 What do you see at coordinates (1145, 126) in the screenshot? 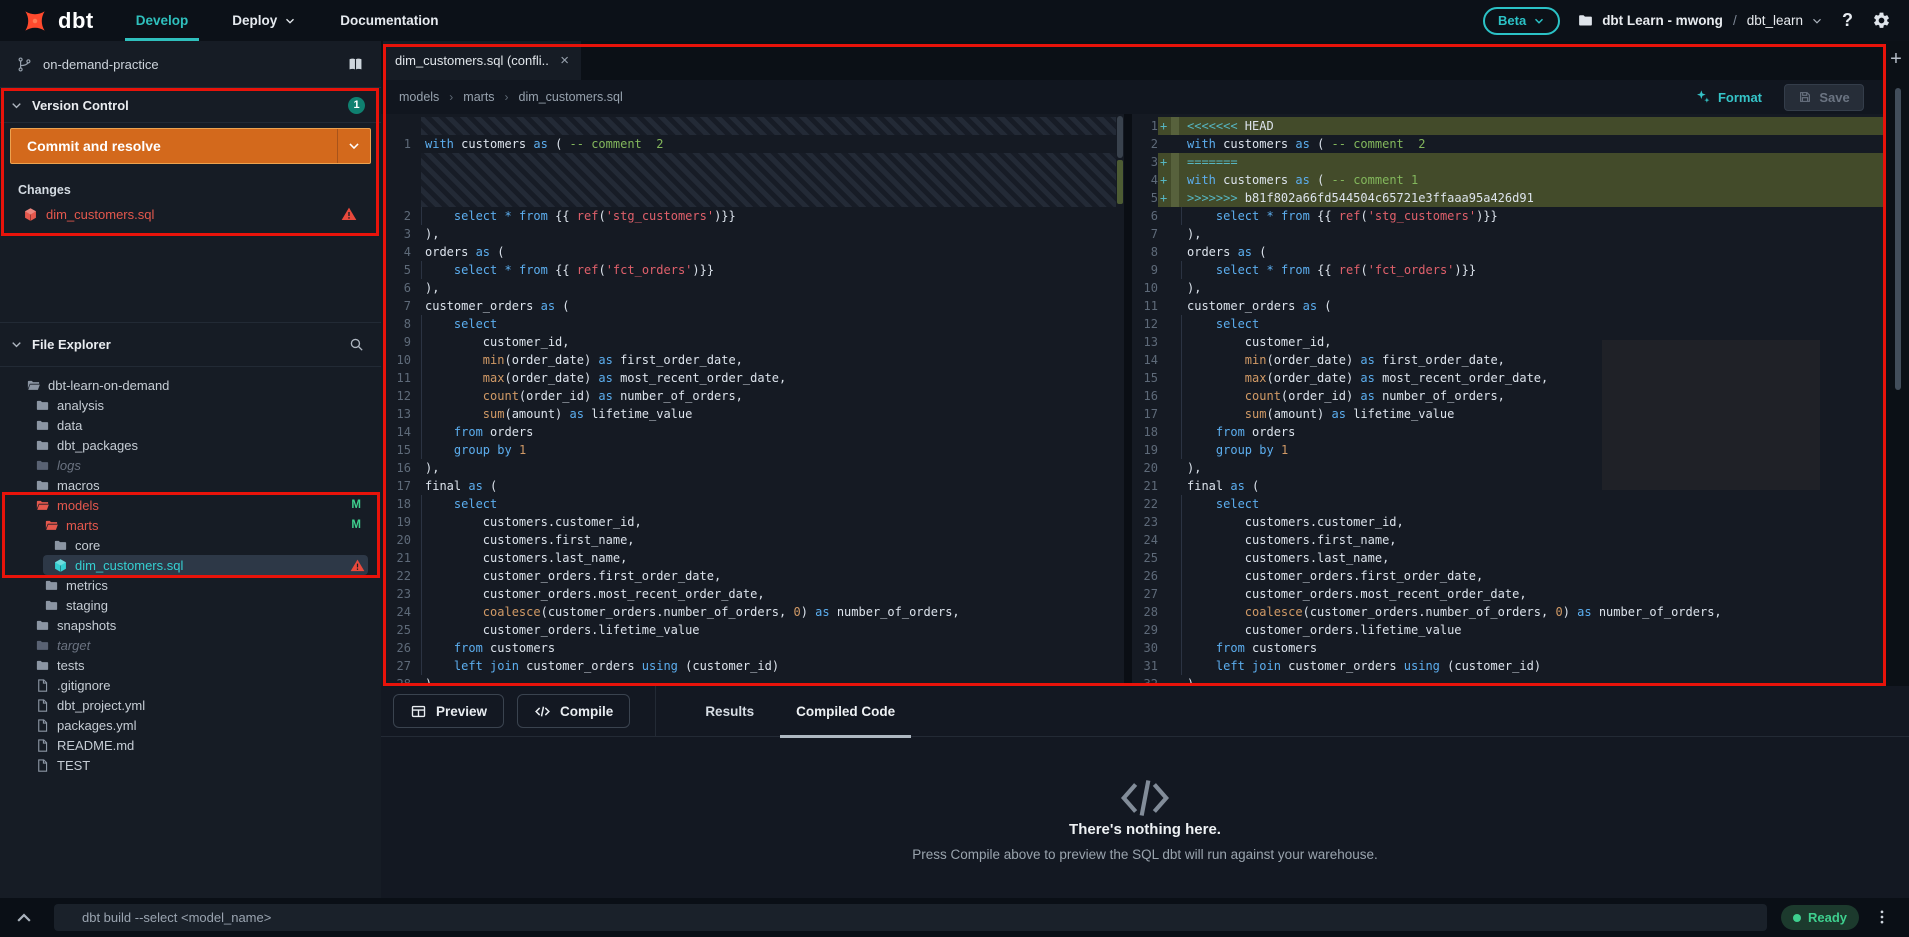
I see `line-number: 1` at bounding box center [1145, 126].